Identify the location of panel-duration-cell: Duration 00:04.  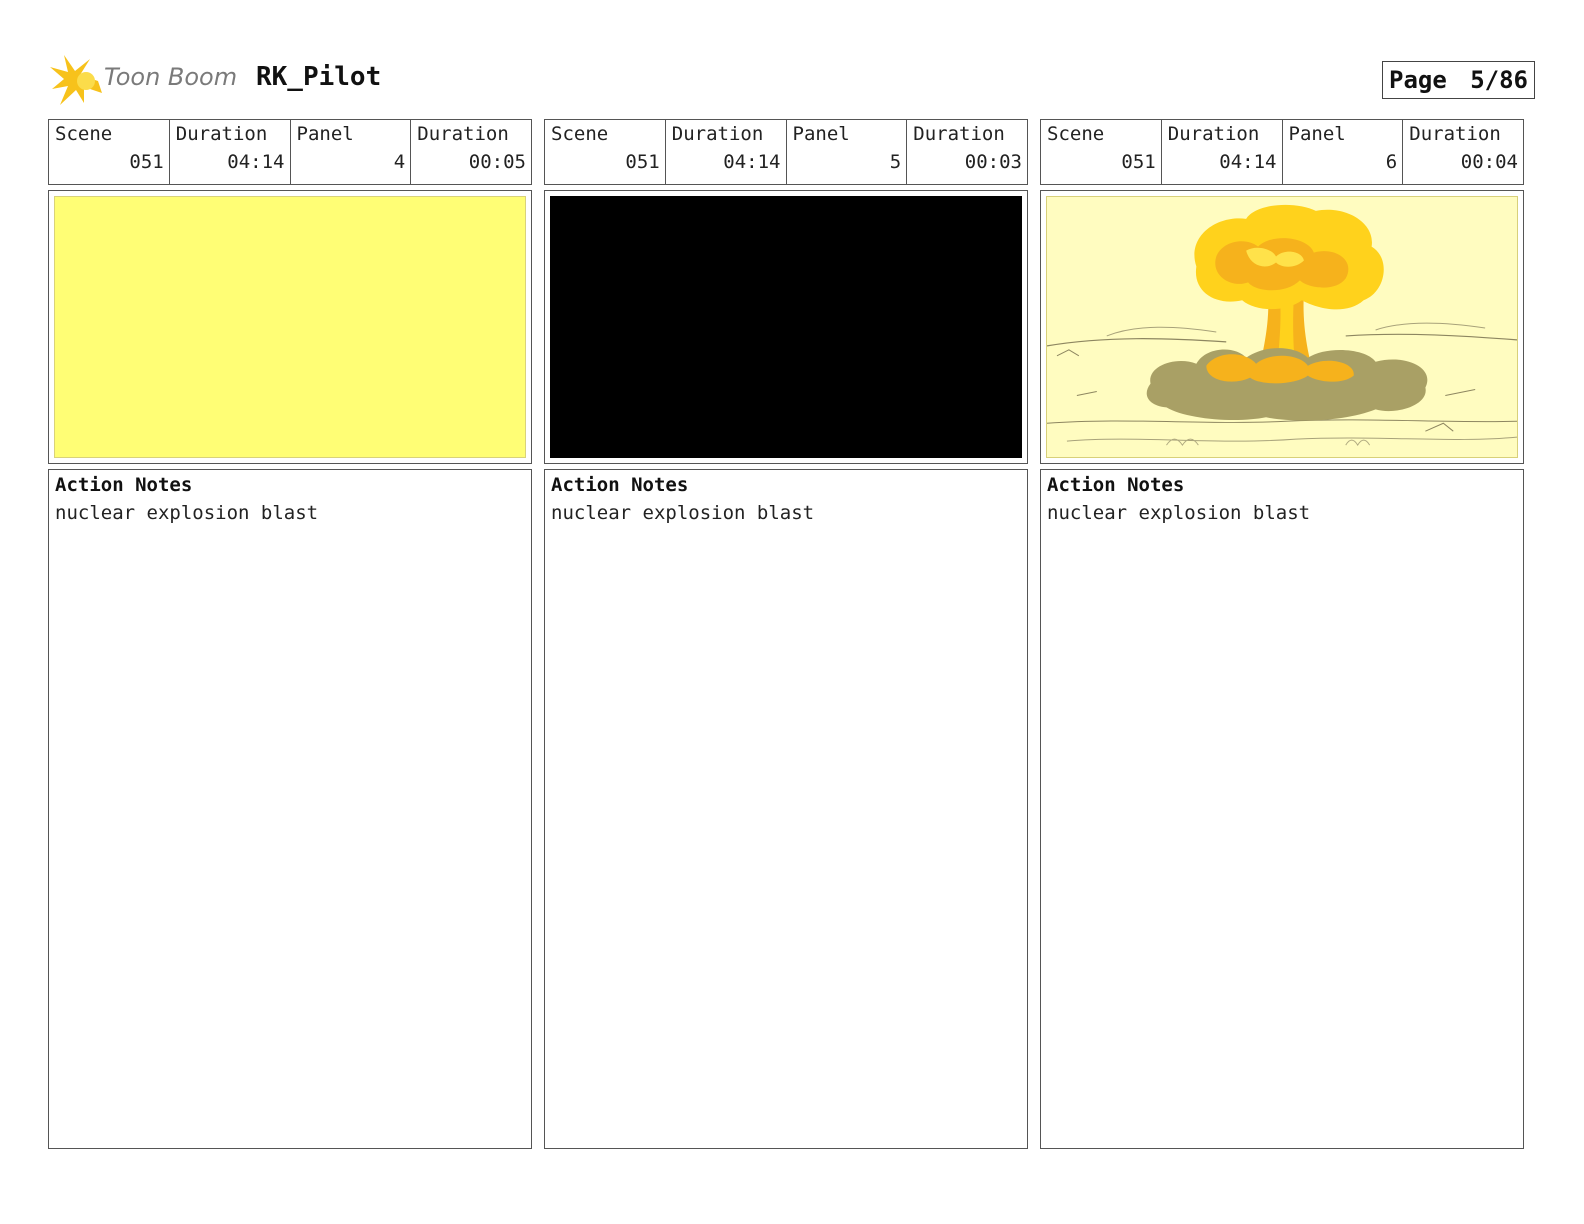
(1463, 152).